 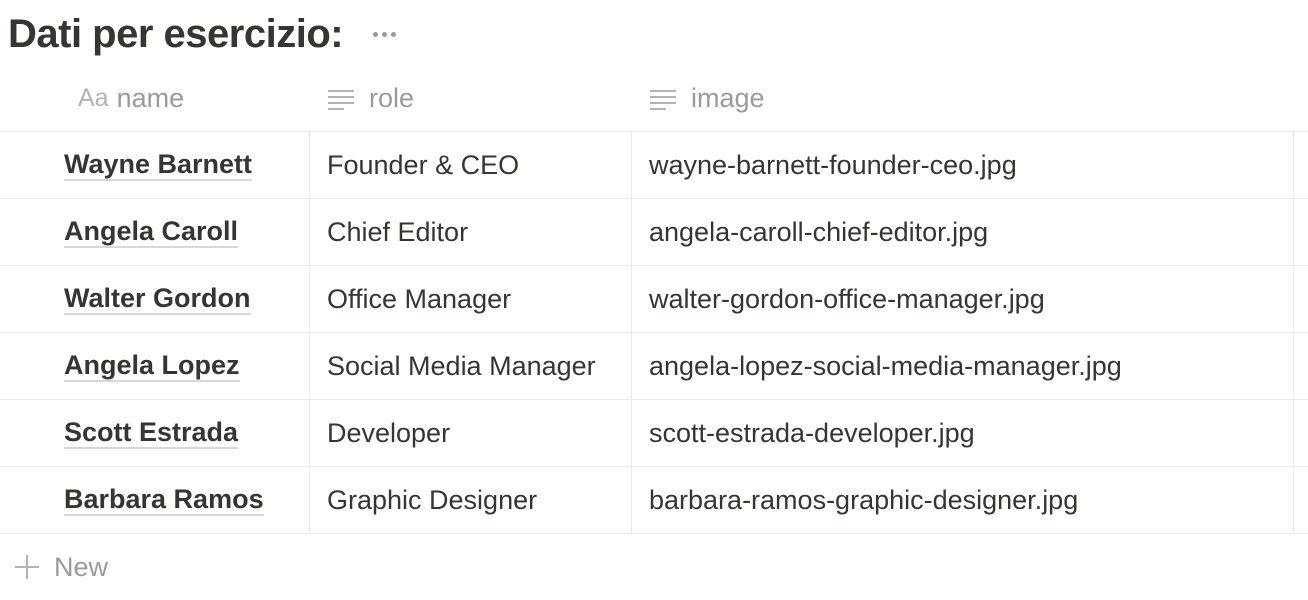 I want to click on cell-name: Angela Lopez, so click(x=154, y=366).